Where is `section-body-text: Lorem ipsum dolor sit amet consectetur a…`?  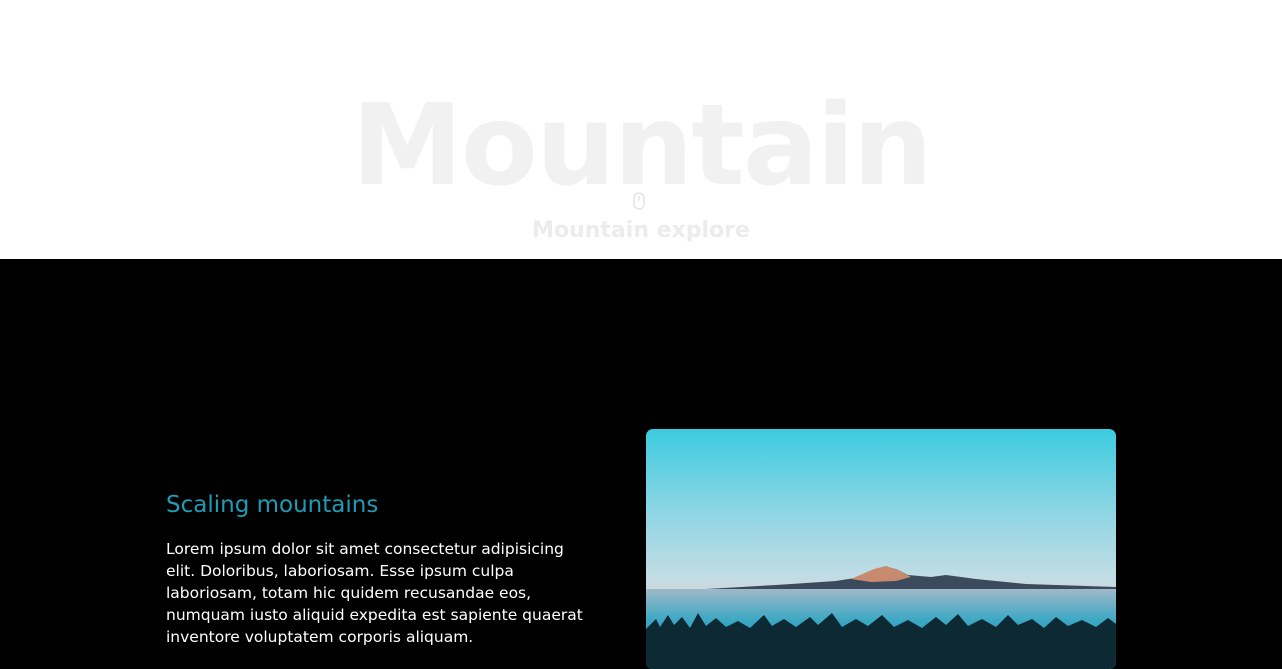
section-body-text: Lorem ipsum dolor sit amet consectetur a… is located at coordinates (374, 593).